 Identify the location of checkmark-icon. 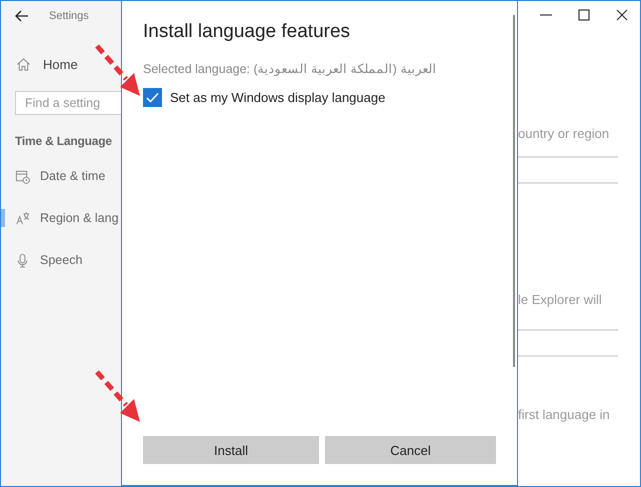
(152, 97).